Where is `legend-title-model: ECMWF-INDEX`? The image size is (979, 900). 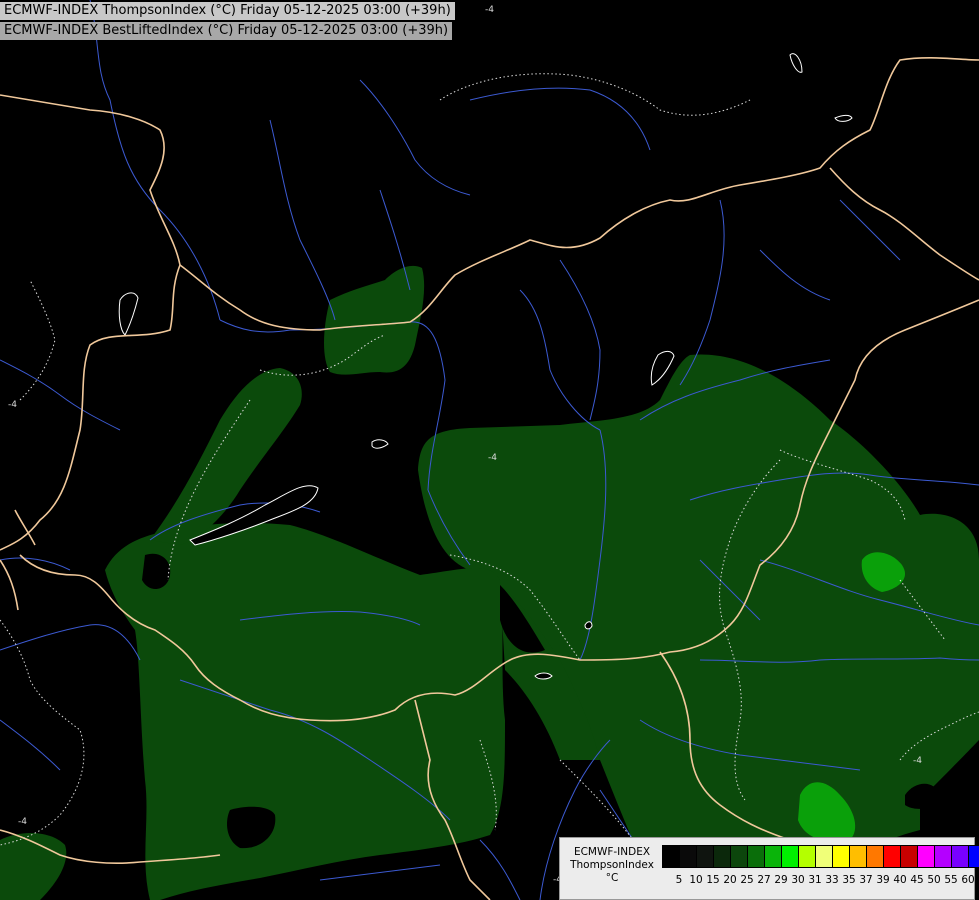 legend-title-model: ECMWF-INDEX is located at coordinates (612, 852).